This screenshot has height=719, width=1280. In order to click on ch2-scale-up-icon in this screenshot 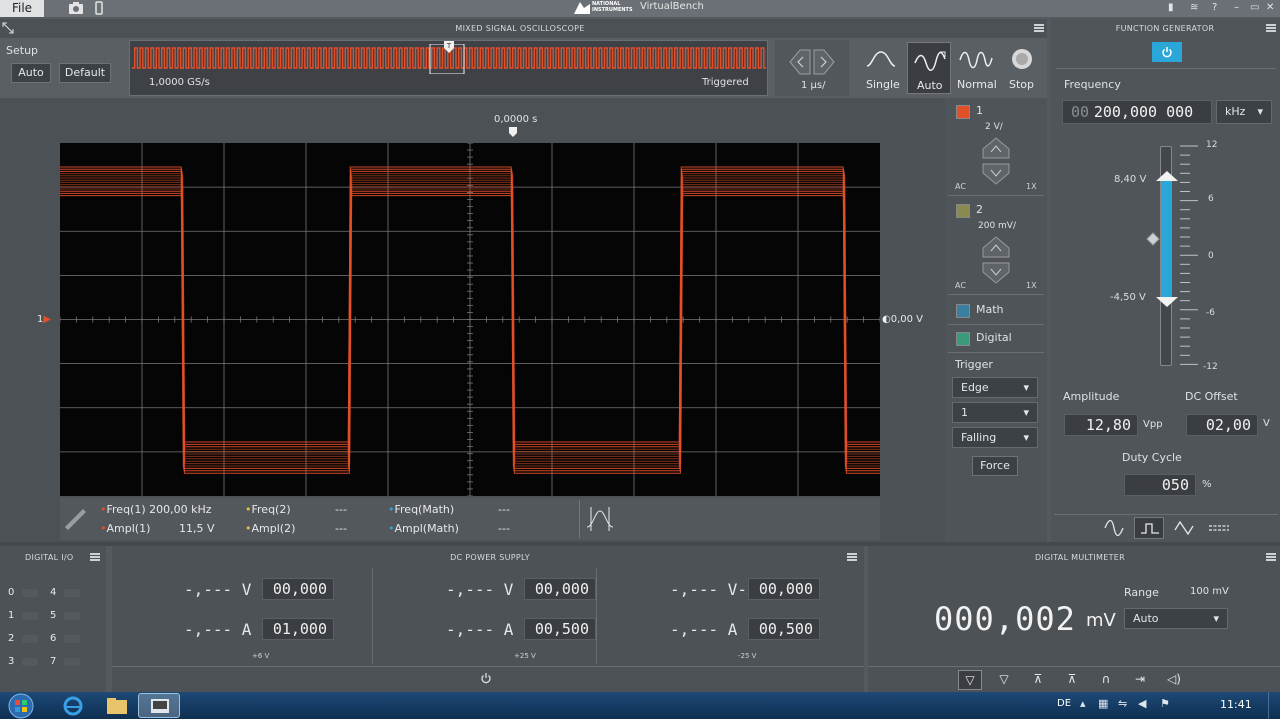, I will do `click(996, 247)`.